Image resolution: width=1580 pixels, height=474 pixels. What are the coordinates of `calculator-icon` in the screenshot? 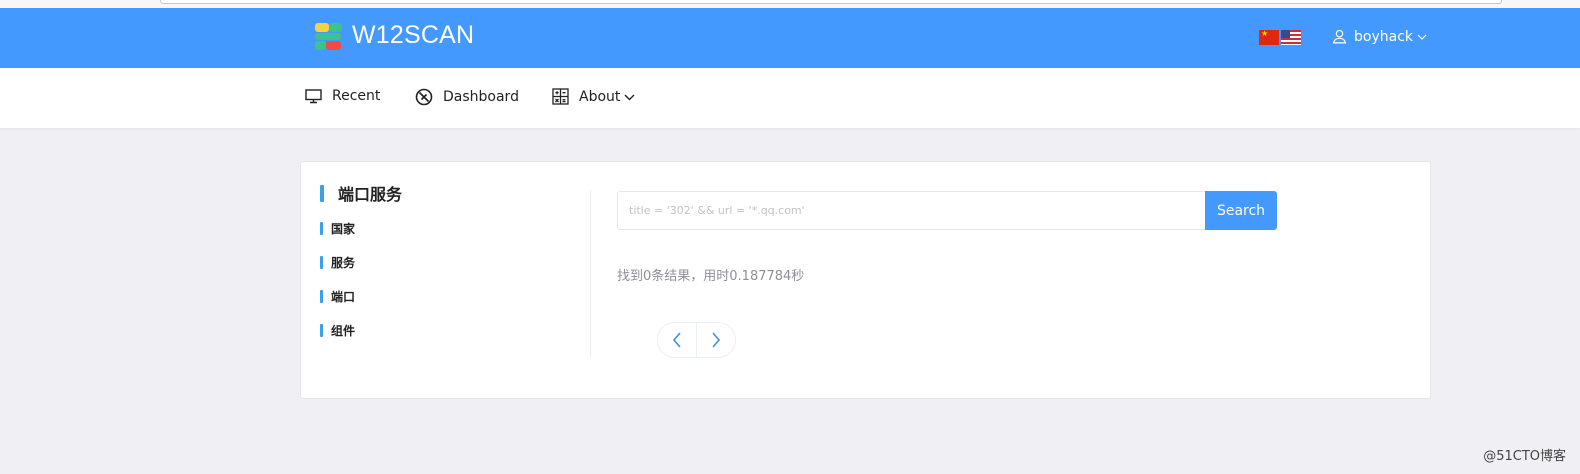 It's located at (560, 96).